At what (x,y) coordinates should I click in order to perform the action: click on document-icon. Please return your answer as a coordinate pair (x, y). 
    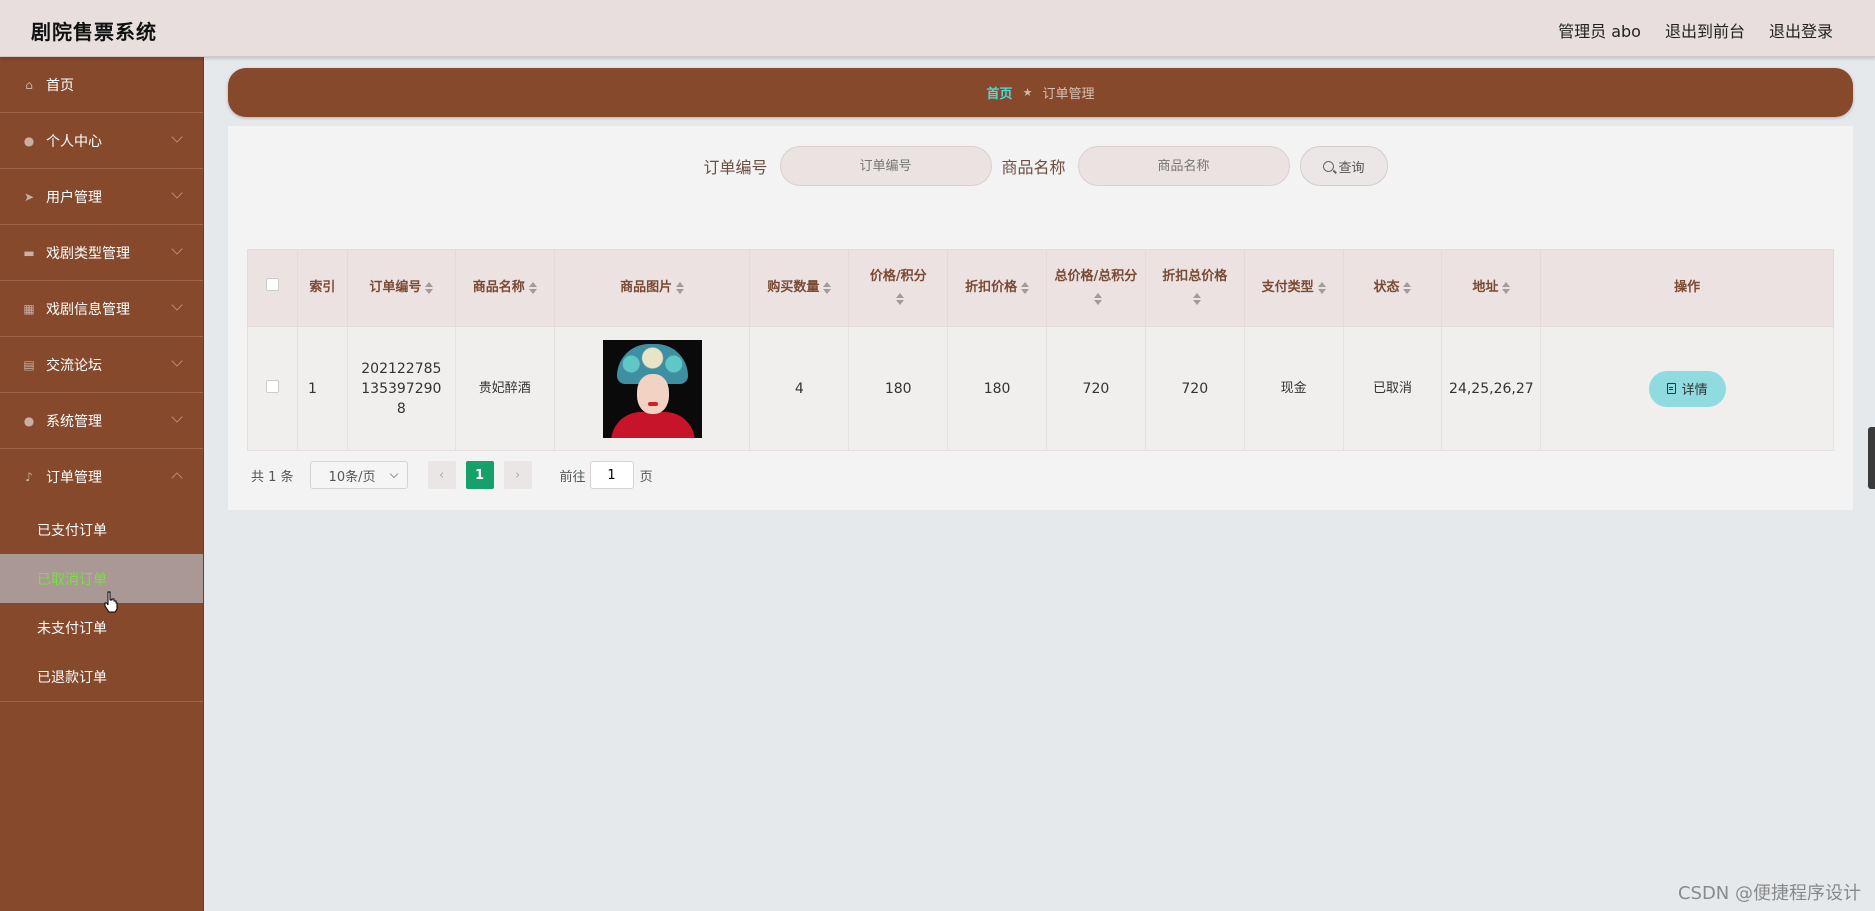
    Looking at the image, I should click on (1671, 388).